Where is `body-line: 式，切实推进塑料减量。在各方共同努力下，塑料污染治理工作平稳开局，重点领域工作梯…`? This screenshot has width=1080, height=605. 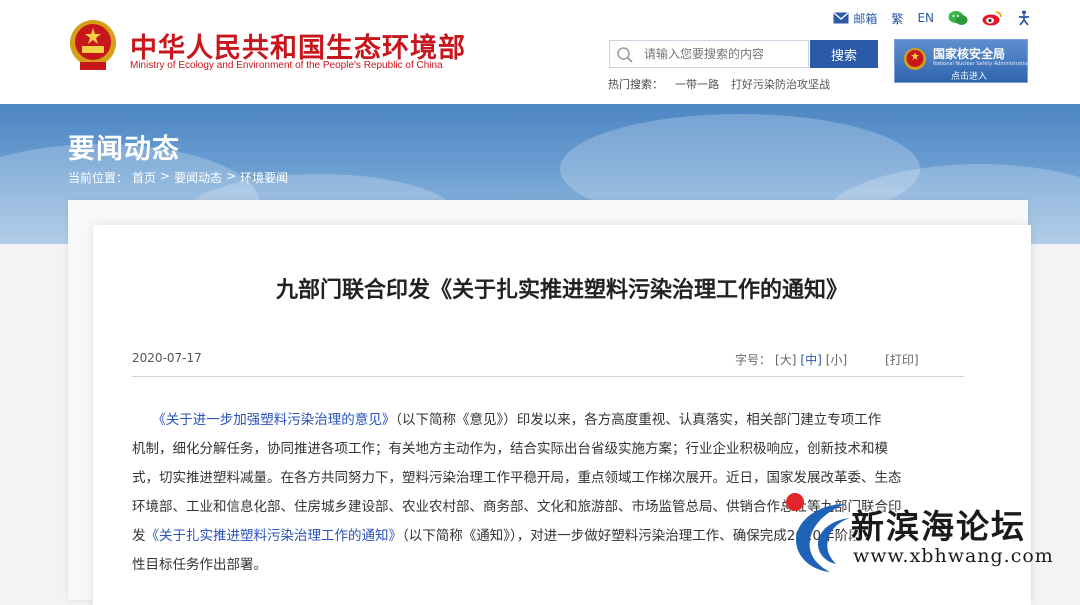
body-line: 式，切实推进塑料减量。在各方共同努力下，塑料污染治理工作平稳开局，重点领域工作梯… is located at coordinates (517, 478).